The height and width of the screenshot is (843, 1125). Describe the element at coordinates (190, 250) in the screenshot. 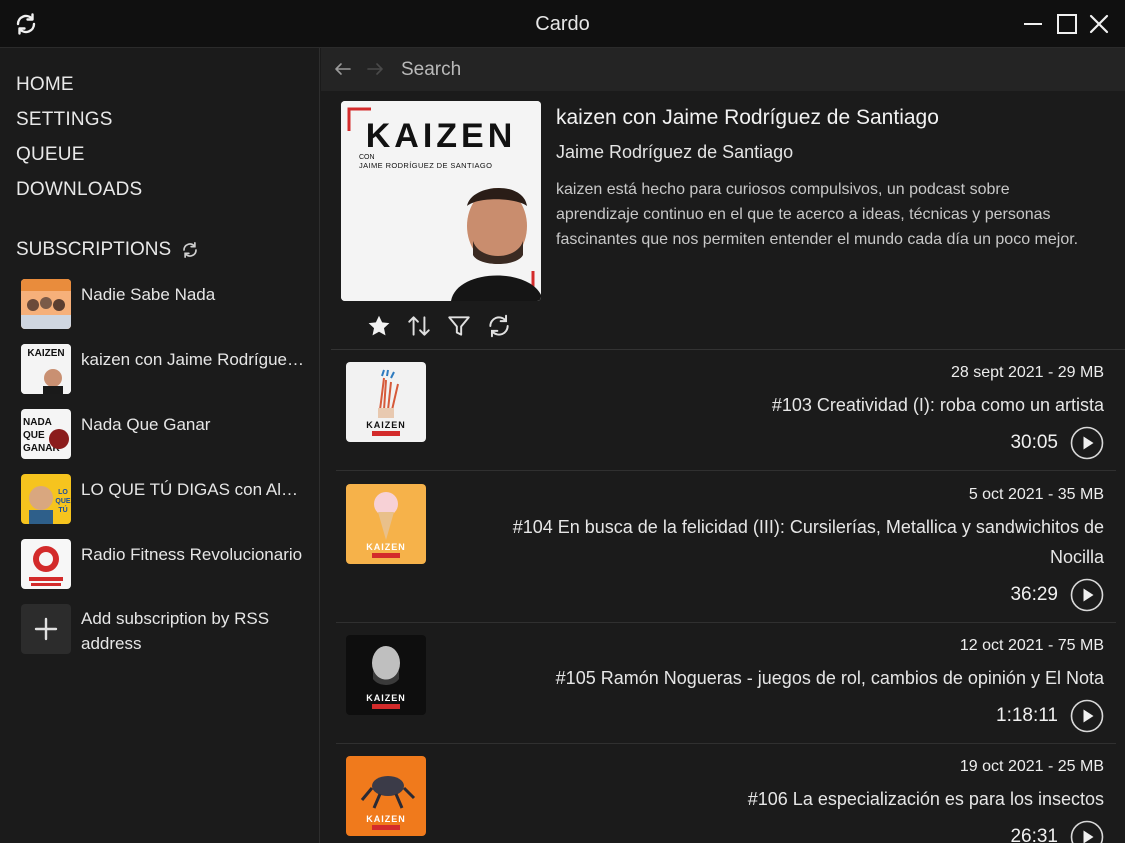

I see `refresh-subscriptions-icon` at that location.